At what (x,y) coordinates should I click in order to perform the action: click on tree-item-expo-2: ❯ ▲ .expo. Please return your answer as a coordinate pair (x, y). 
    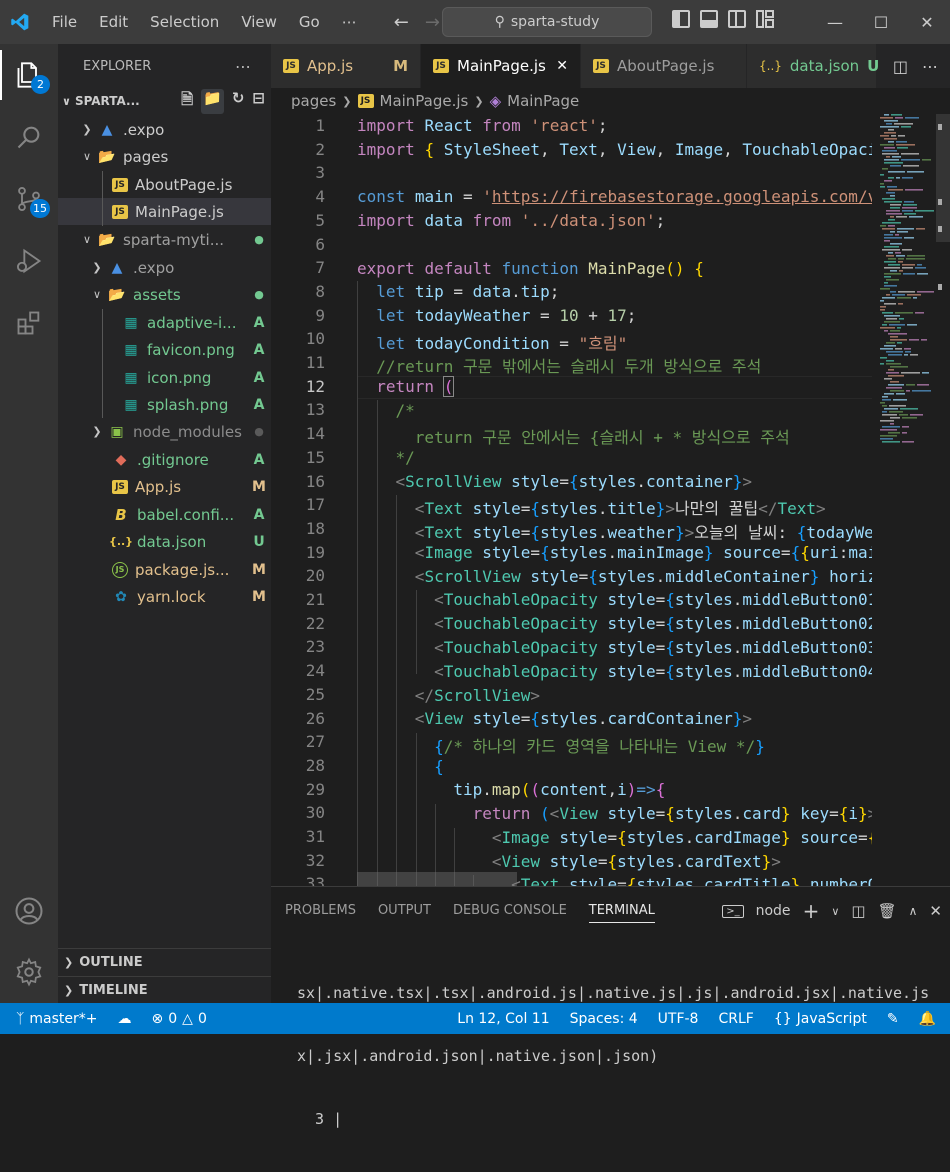
    Looking at the image, I should click on (164, 267).